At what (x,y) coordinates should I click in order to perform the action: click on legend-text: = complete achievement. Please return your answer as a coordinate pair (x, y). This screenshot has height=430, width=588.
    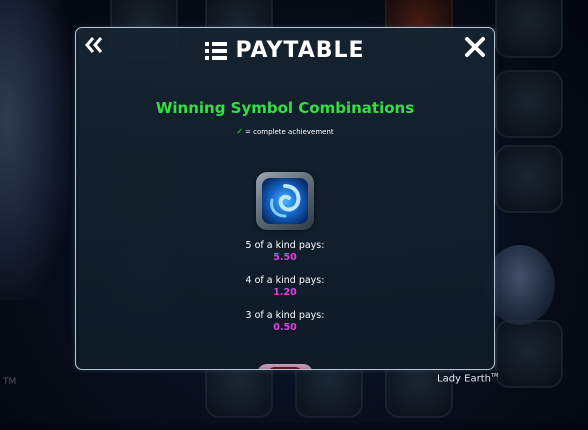
    Looking at the image, I should click on (289, 132).